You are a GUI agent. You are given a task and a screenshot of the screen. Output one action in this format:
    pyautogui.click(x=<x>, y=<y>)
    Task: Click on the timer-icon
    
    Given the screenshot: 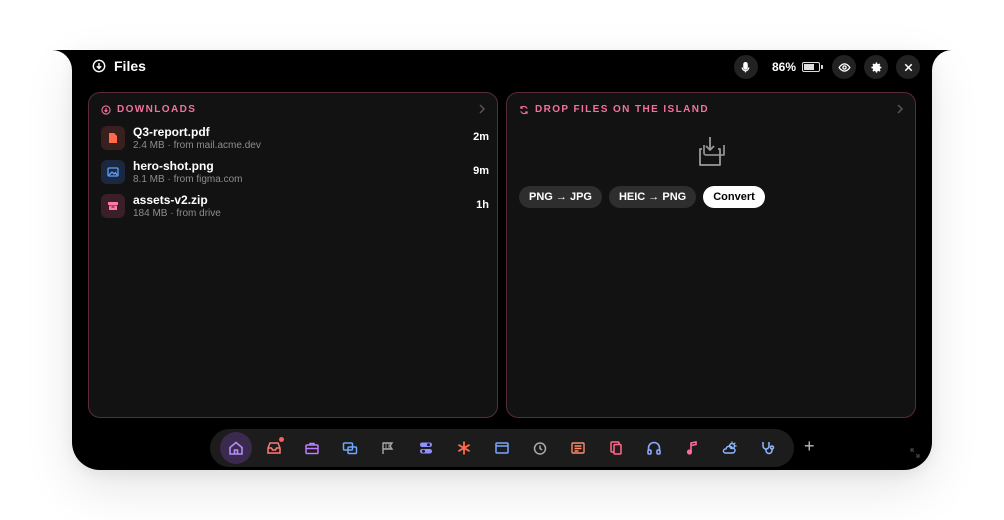 What is the action you would take?
    pyautogui.click(x=540, y=448)
    